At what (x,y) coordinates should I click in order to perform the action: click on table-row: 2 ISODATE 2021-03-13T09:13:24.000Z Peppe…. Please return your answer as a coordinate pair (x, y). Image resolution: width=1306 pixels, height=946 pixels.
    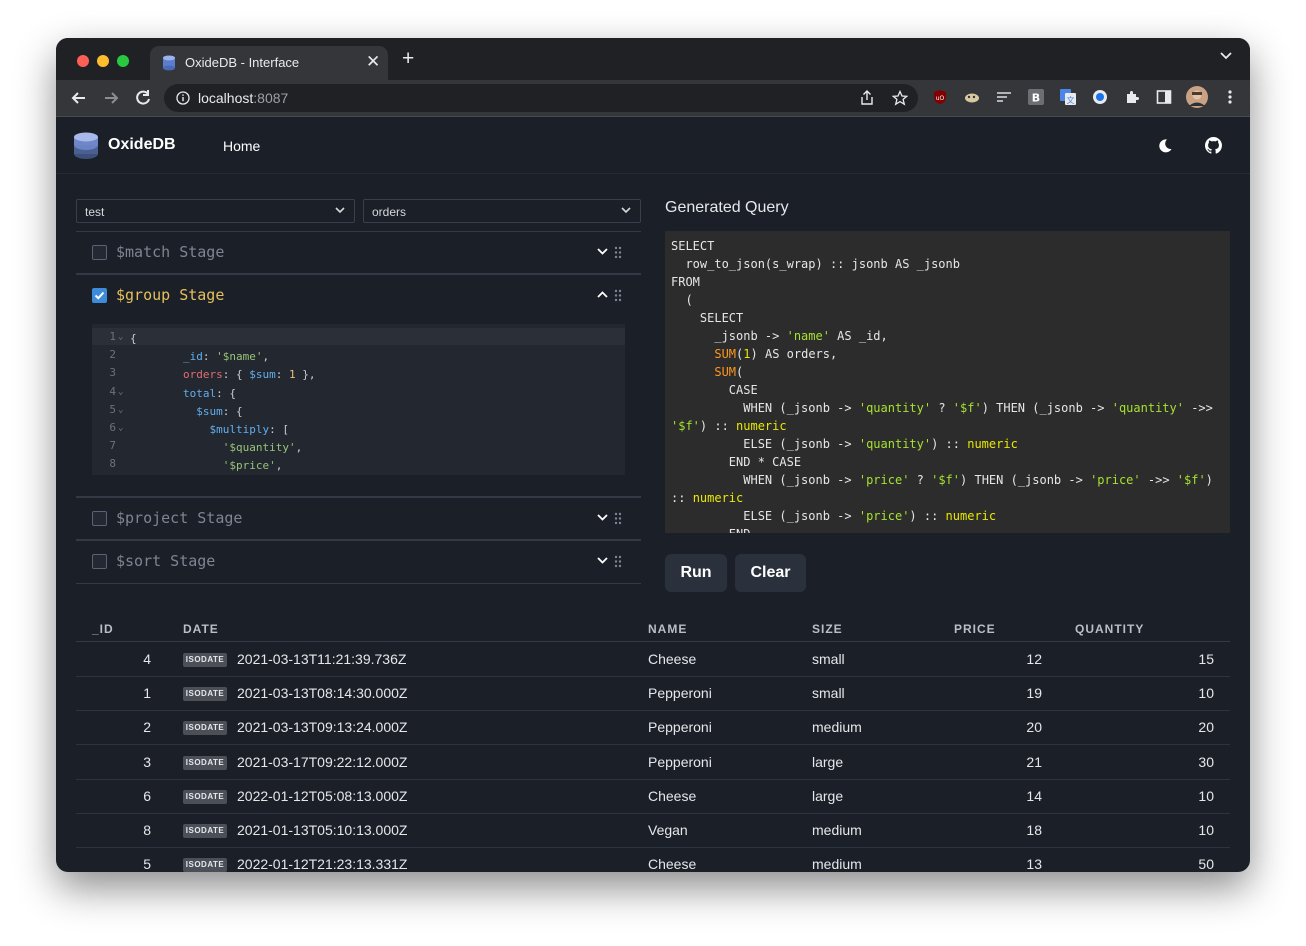
    Looking at the image, I should click on (653, 727).